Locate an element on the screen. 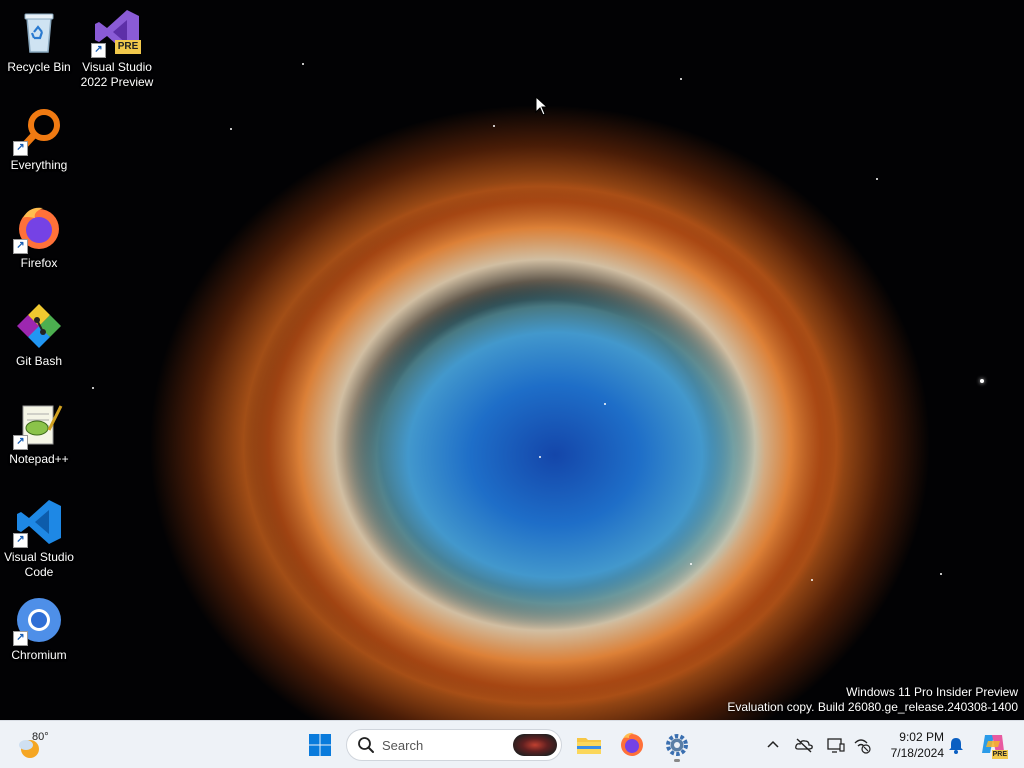  desktop-icon-firefox: ↗ Firefox is located at coordinates (39, 237).